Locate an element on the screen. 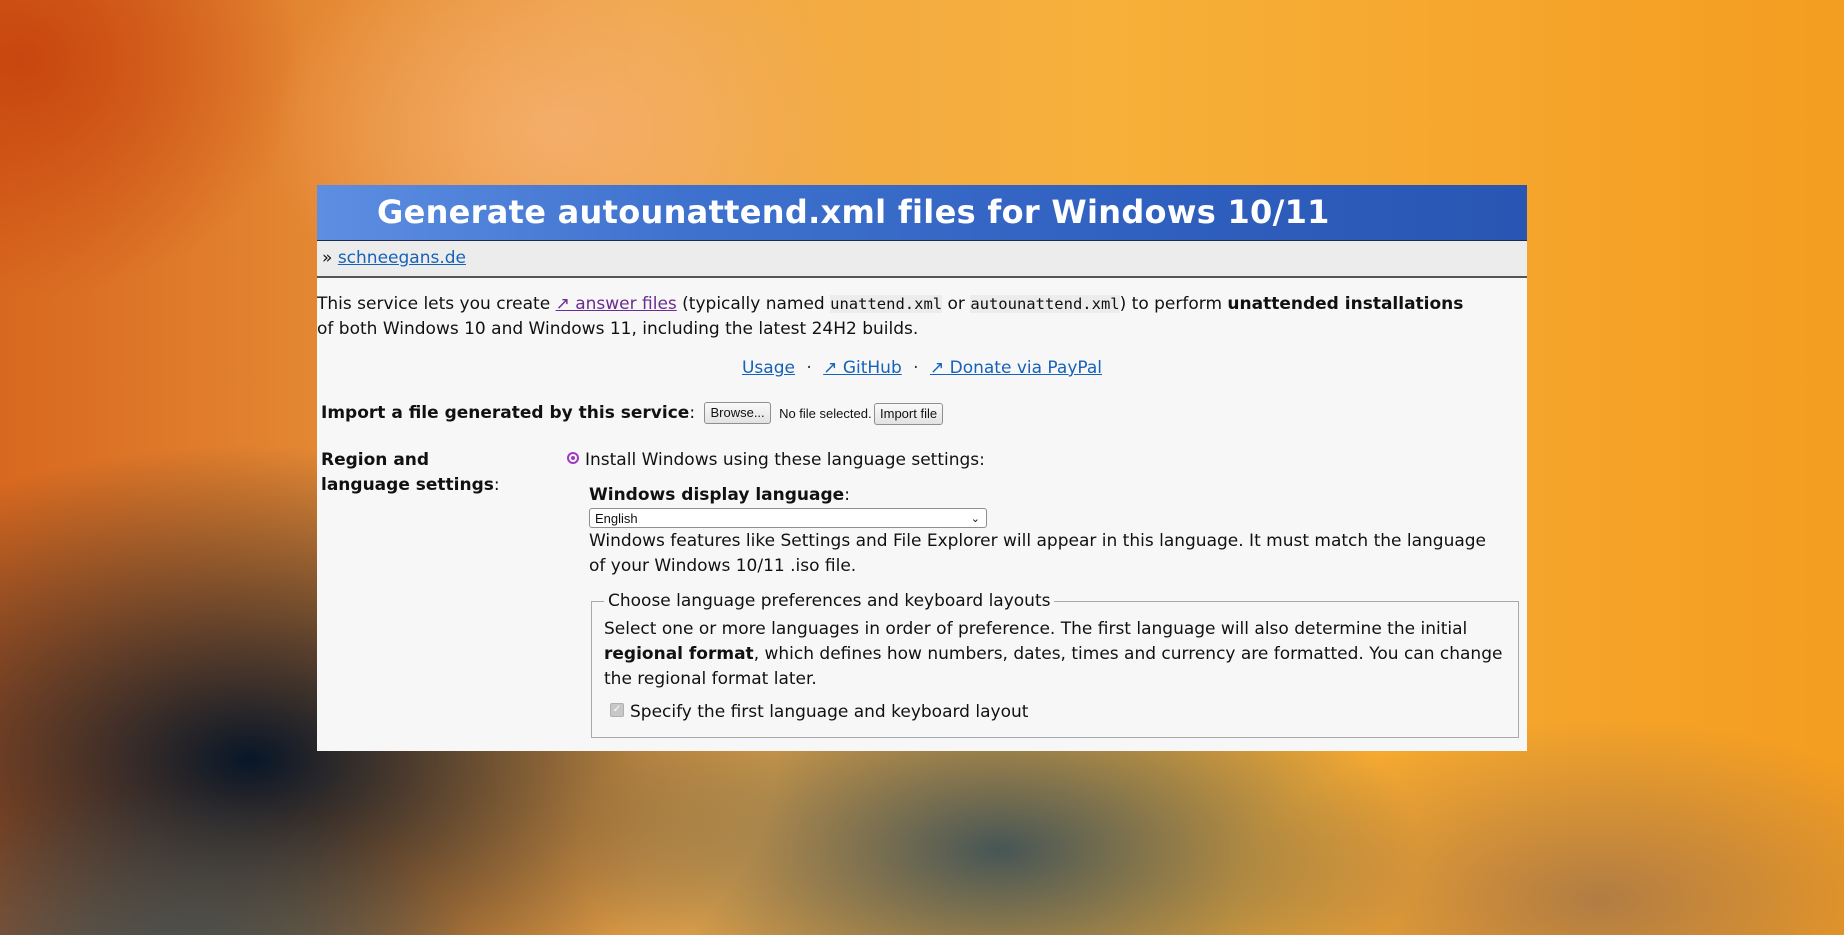  region-label: Region and language settings: is located at coordinates (421, 473).